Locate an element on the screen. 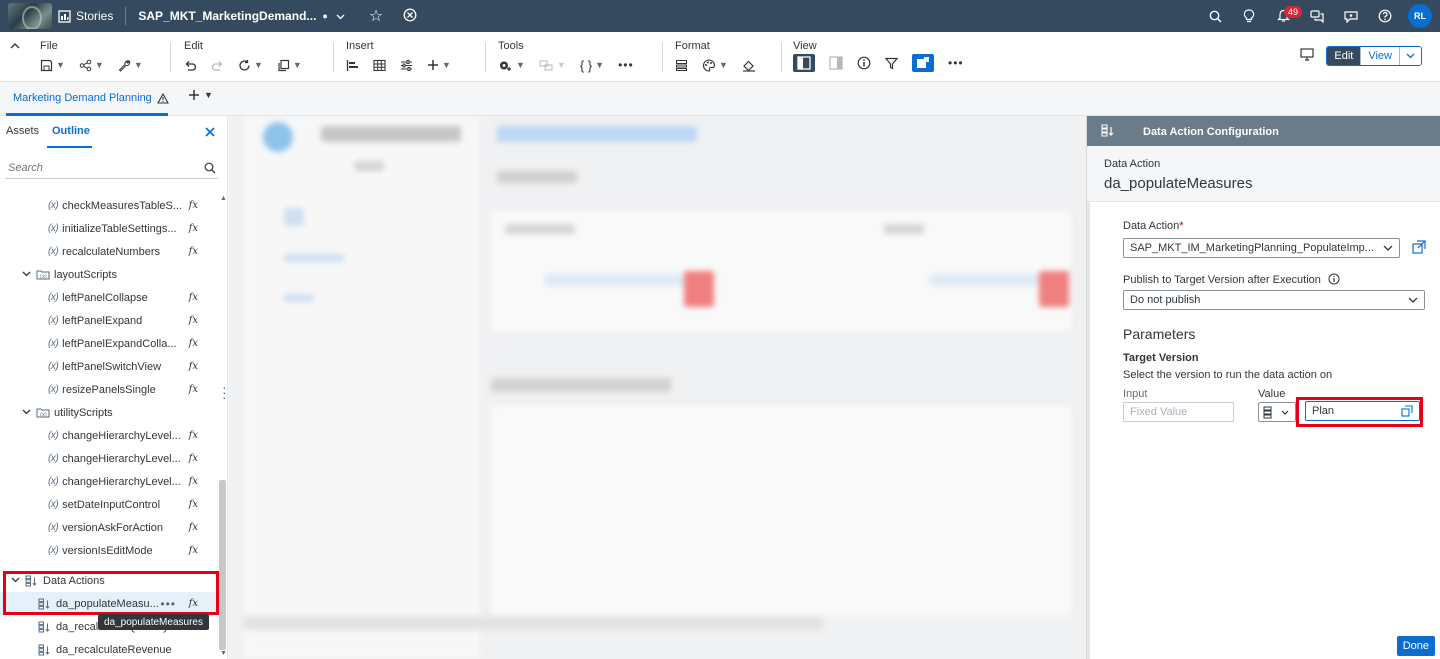 The width and height of the screenshot is (1440, 659). done-button: Done is located at coordinates (1415, 646).